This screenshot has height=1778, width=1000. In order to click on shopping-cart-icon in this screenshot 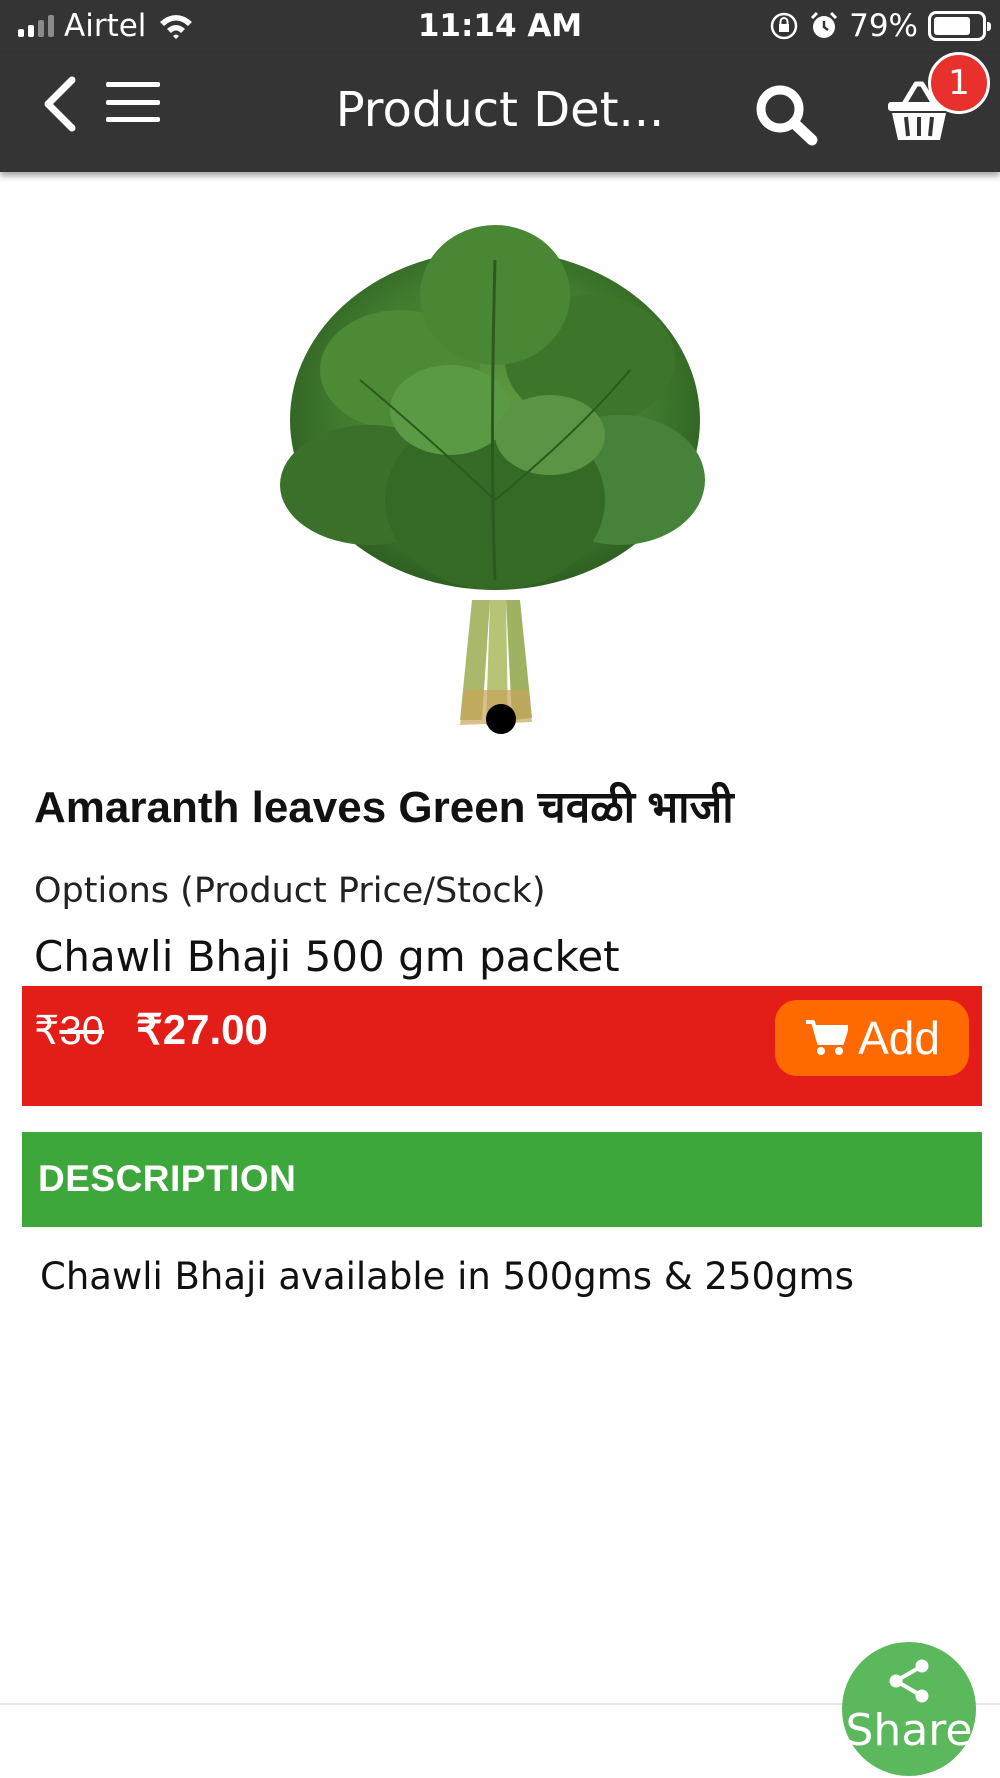, I will do `click(827, 1037)`.